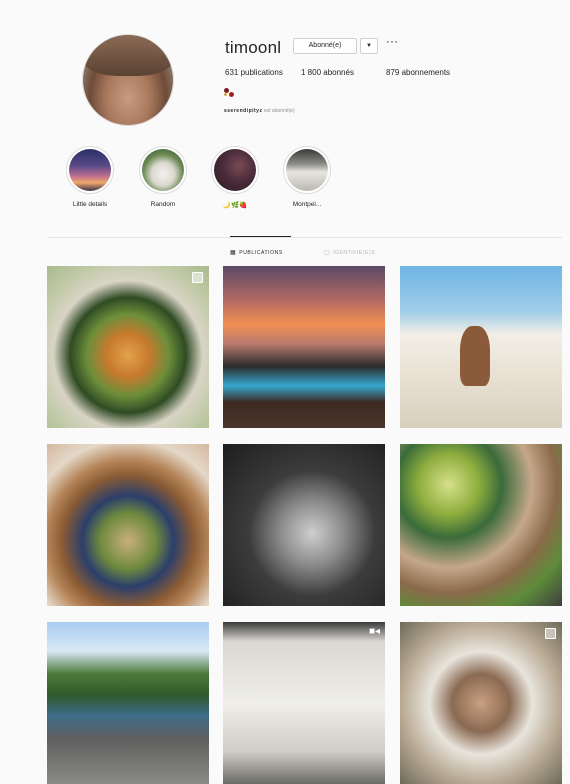 This screenshot has width=570, height=784. Describe the element at coordinates (128, 80) in the screenshot. I see `profile-avatar` at that location.